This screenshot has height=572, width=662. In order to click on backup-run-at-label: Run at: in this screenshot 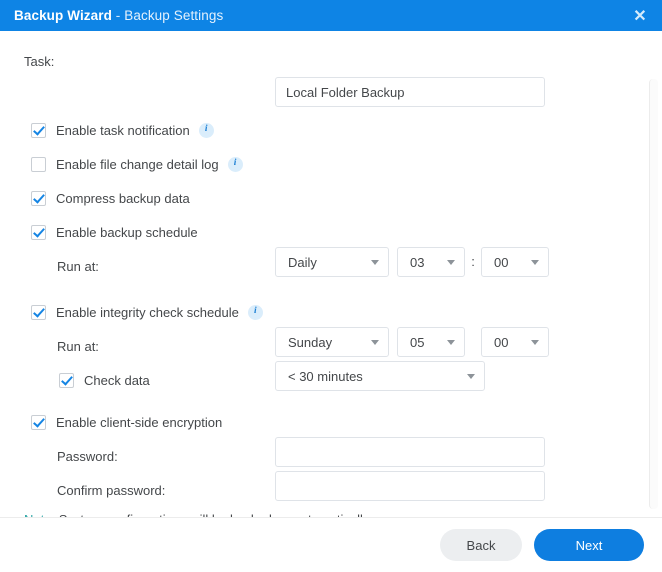, I will do `click(78, 266)`.